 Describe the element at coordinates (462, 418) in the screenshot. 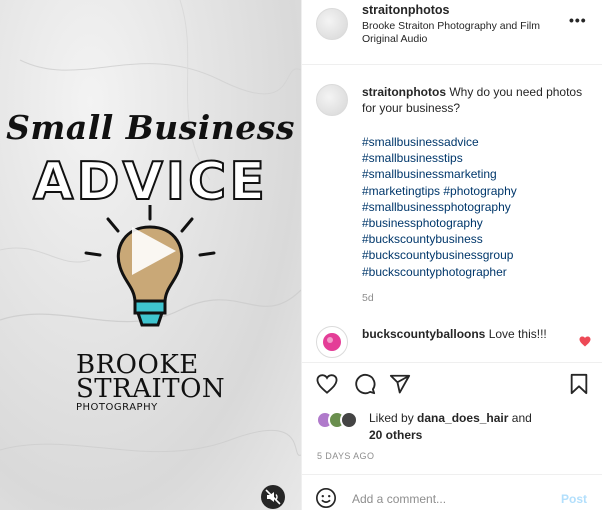

I see `liker-username: dana_does_hair` at that location.